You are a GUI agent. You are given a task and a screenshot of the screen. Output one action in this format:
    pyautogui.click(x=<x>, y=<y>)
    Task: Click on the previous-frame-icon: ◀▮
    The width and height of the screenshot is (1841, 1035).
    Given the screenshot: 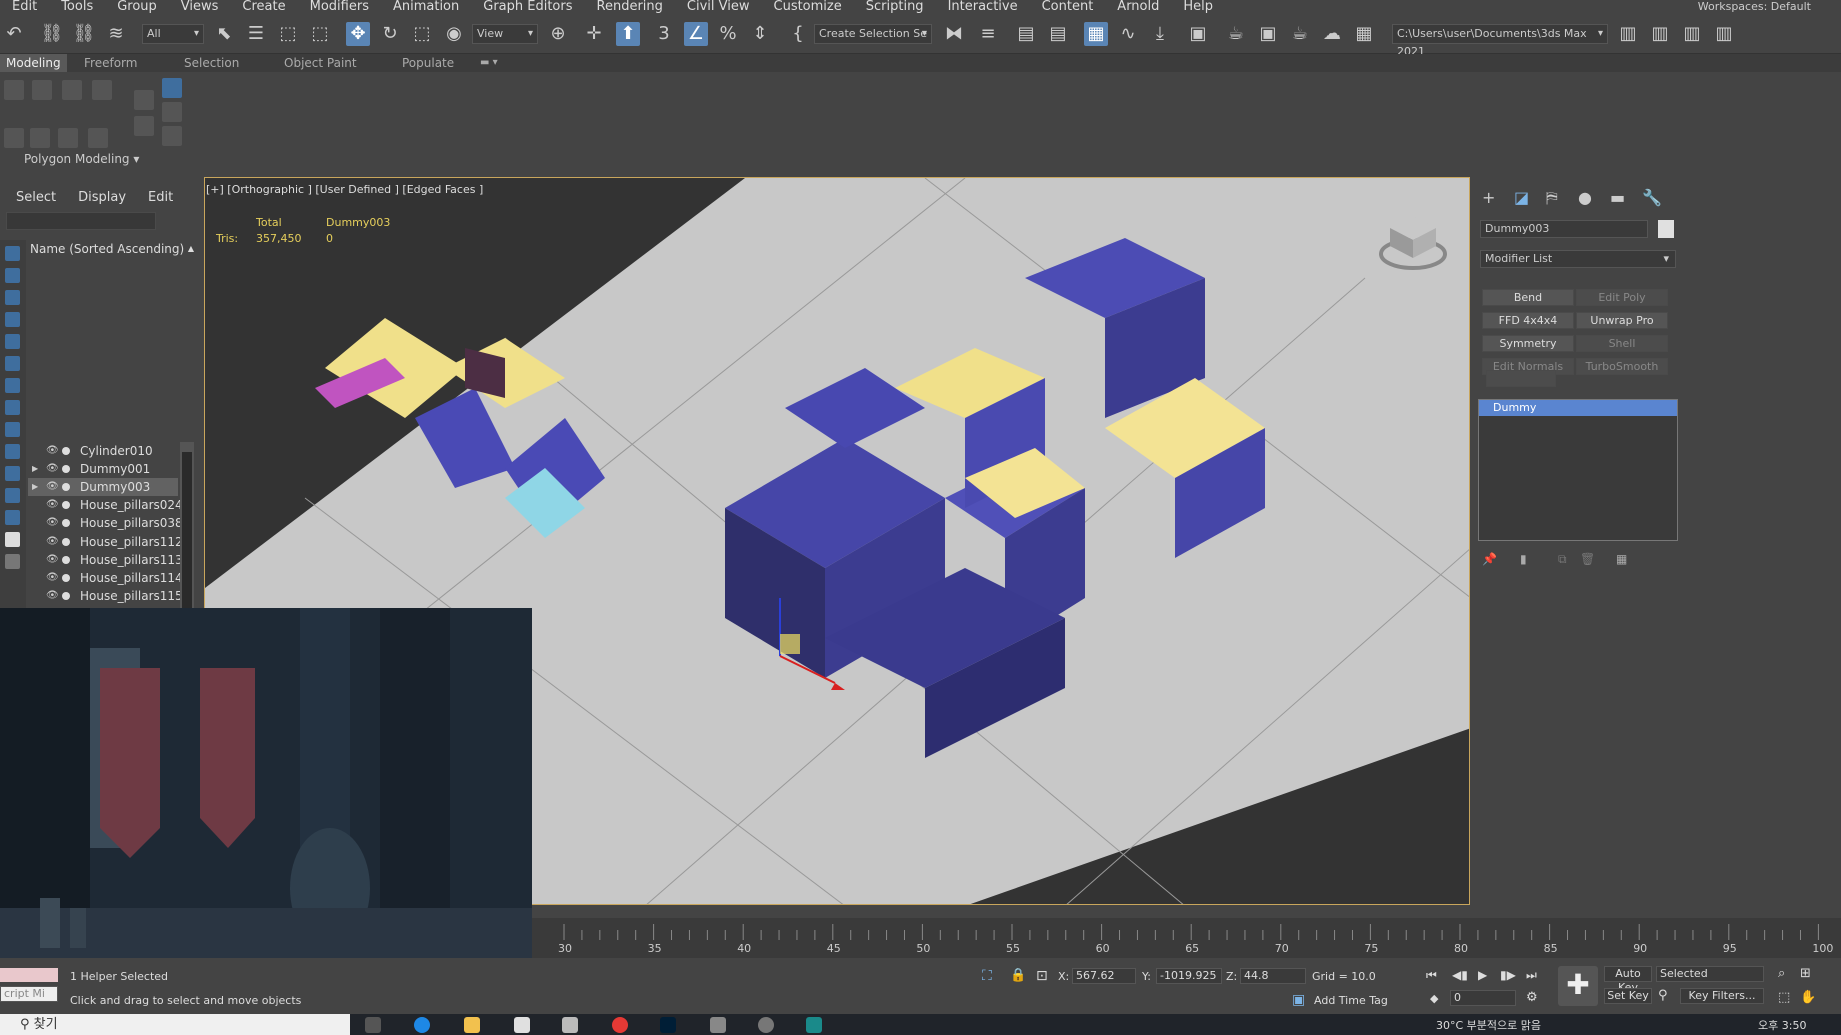 What is the action you would take?
    pyautogui.click(x=1460, y=975)
    